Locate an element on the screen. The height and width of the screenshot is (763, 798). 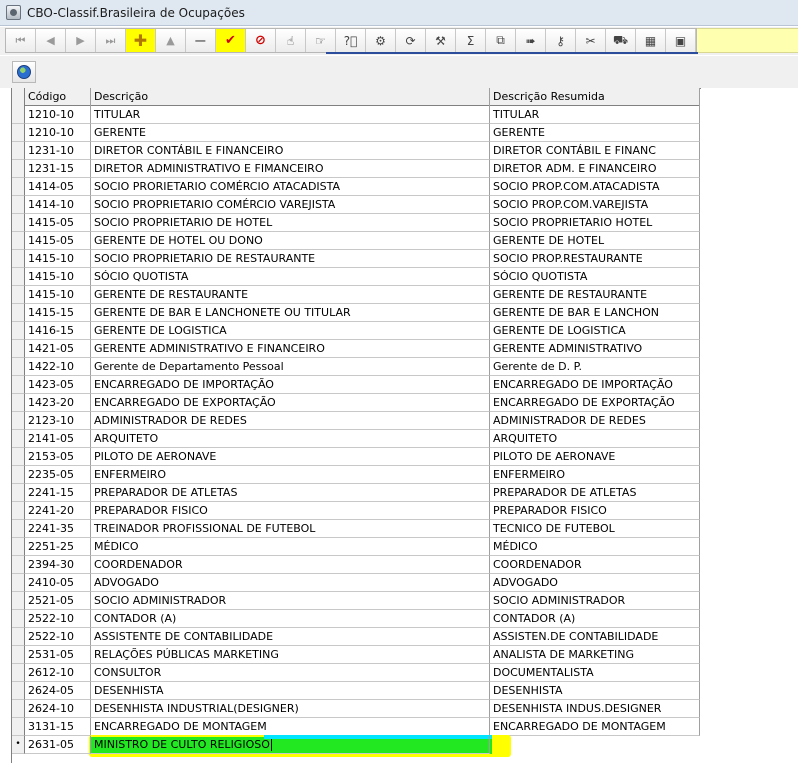
cell-descricao-resumida: CONTADOR (A) is located at coordinates (595, 619).